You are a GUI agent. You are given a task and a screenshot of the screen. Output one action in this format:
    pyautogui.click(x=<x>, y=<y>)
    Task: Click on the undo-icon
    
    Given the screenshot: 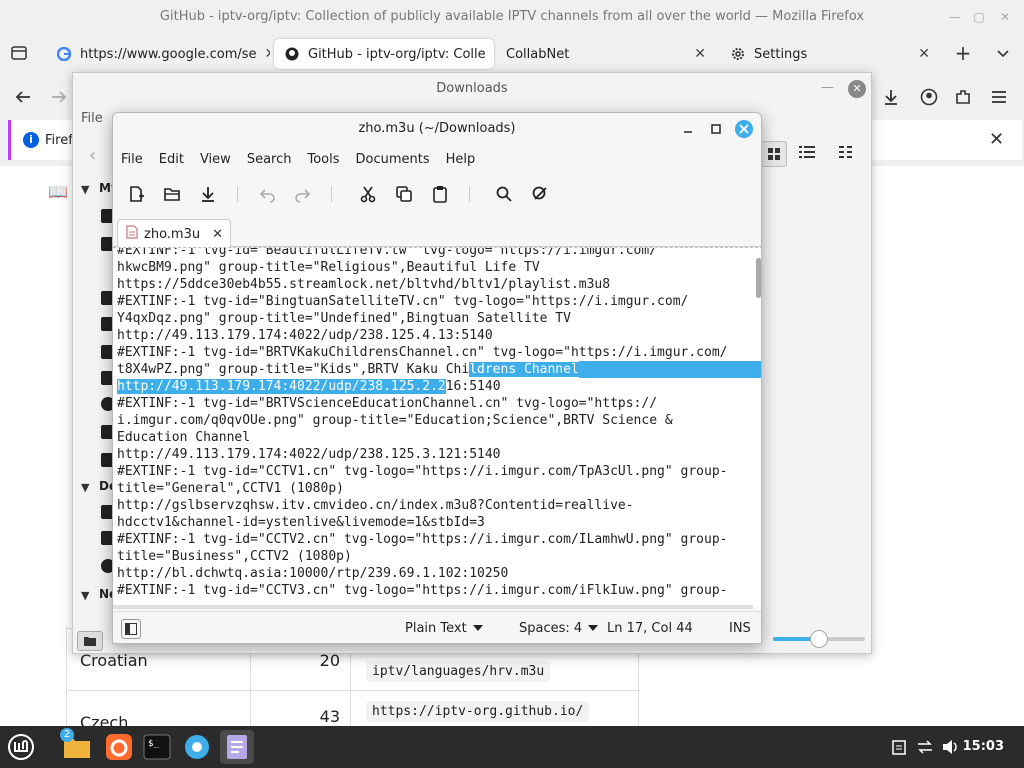 What is the action you would take?
    pyautogui.click(x=268, y=194)
    